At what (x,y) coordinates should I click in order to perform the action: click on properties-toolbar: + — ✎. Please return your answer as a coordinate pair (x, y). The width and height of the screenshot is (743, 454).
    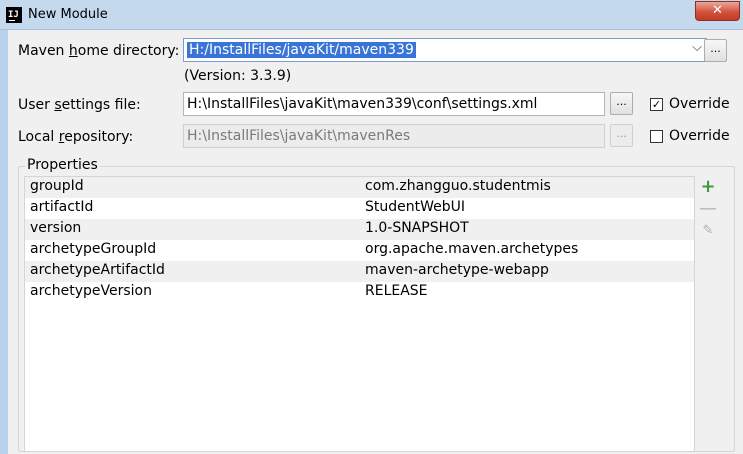
    Looking at the image, I should click on (708, 314).